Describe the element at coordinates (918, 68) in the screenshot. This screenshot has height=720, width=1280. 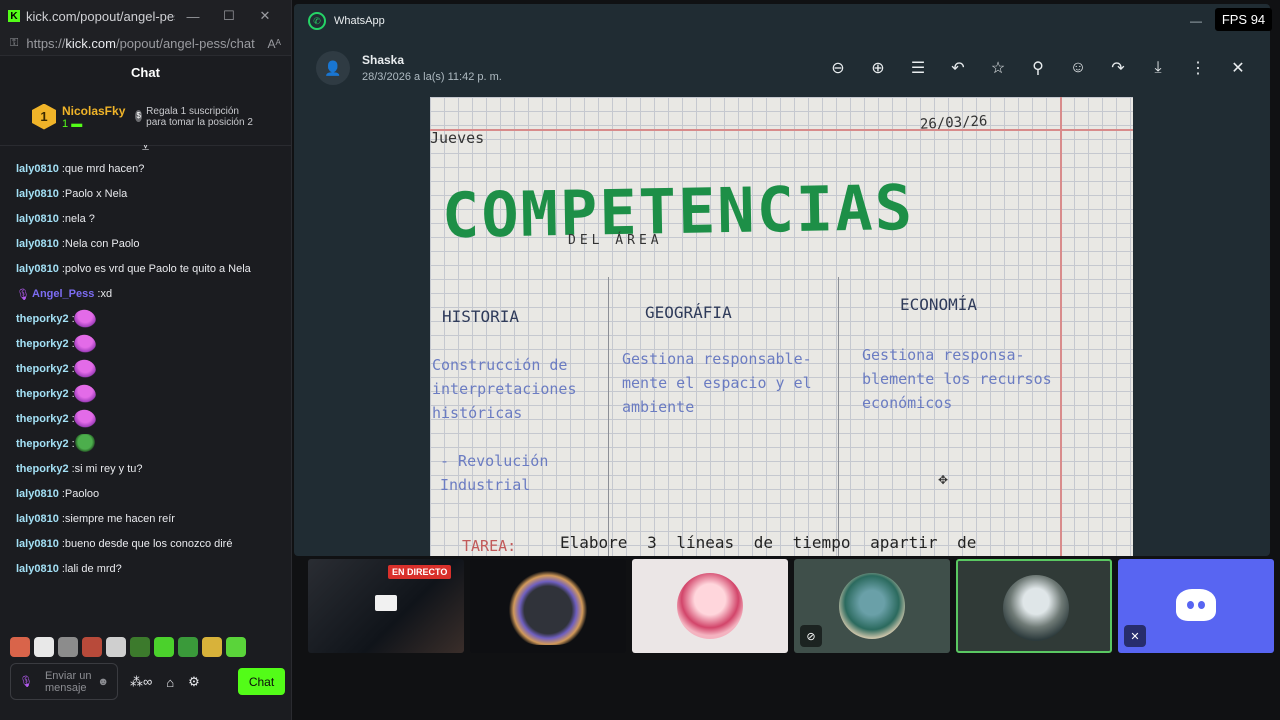
I see `go-to-message-icon: ☰` at that location.